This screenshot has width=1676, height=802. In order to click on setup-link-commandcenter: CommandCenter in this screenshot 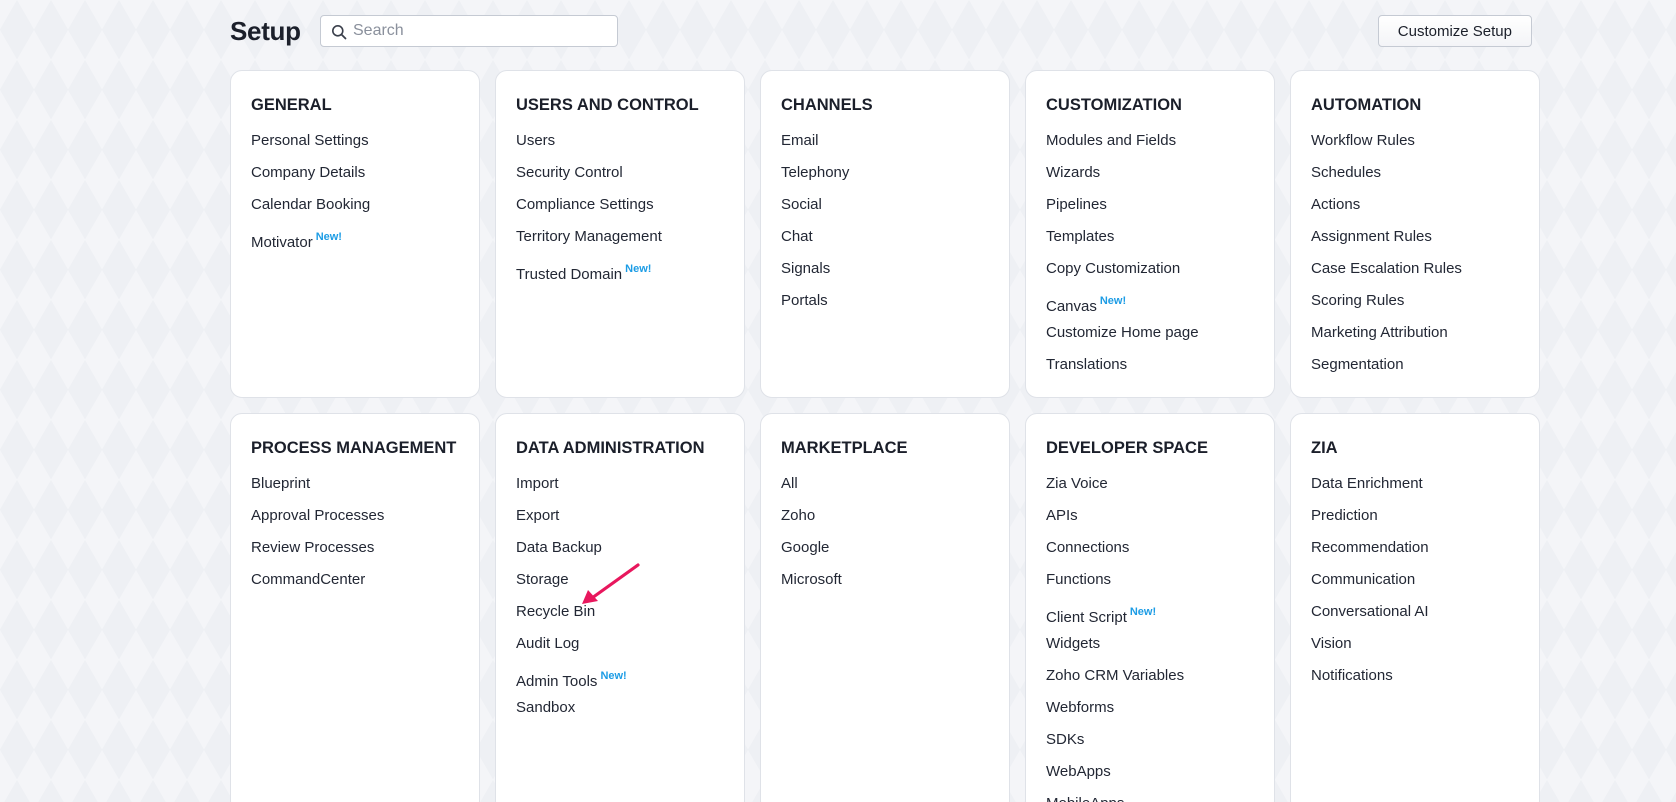, I will do `click(355, 580)`.